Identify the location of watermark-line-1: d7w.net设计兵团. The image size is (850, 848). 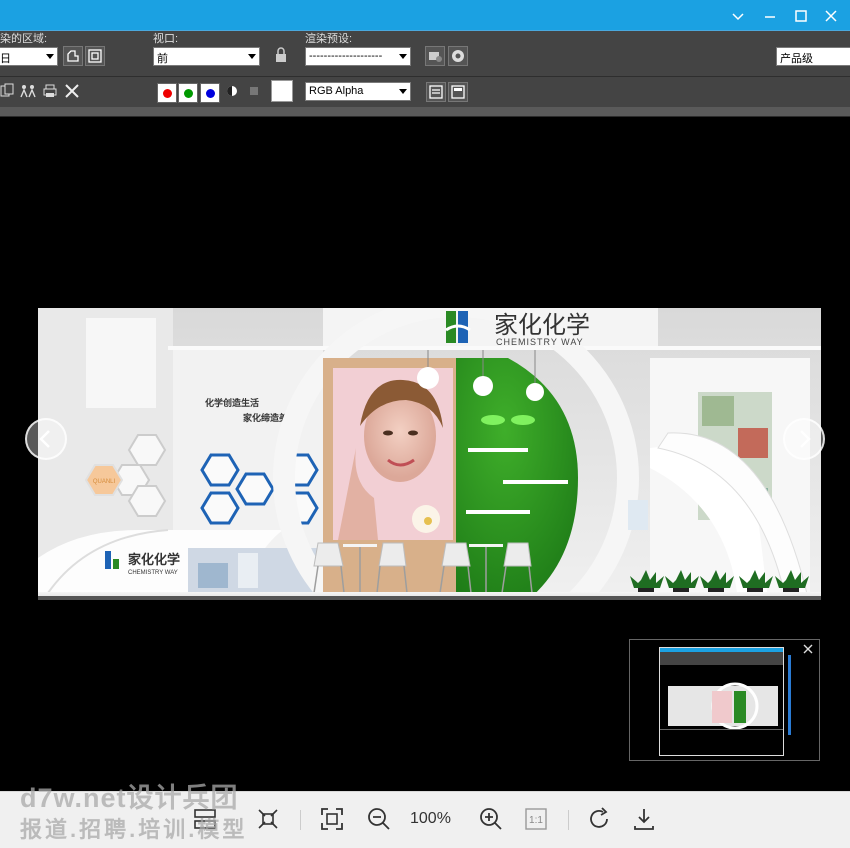
(129, 798).